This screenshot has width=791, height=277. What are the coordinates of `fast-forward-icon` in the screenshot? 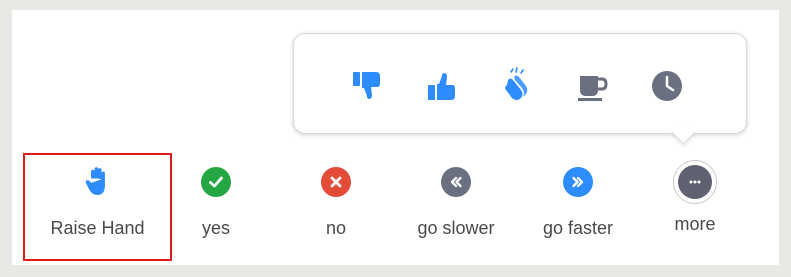 It's located at (578, 182).